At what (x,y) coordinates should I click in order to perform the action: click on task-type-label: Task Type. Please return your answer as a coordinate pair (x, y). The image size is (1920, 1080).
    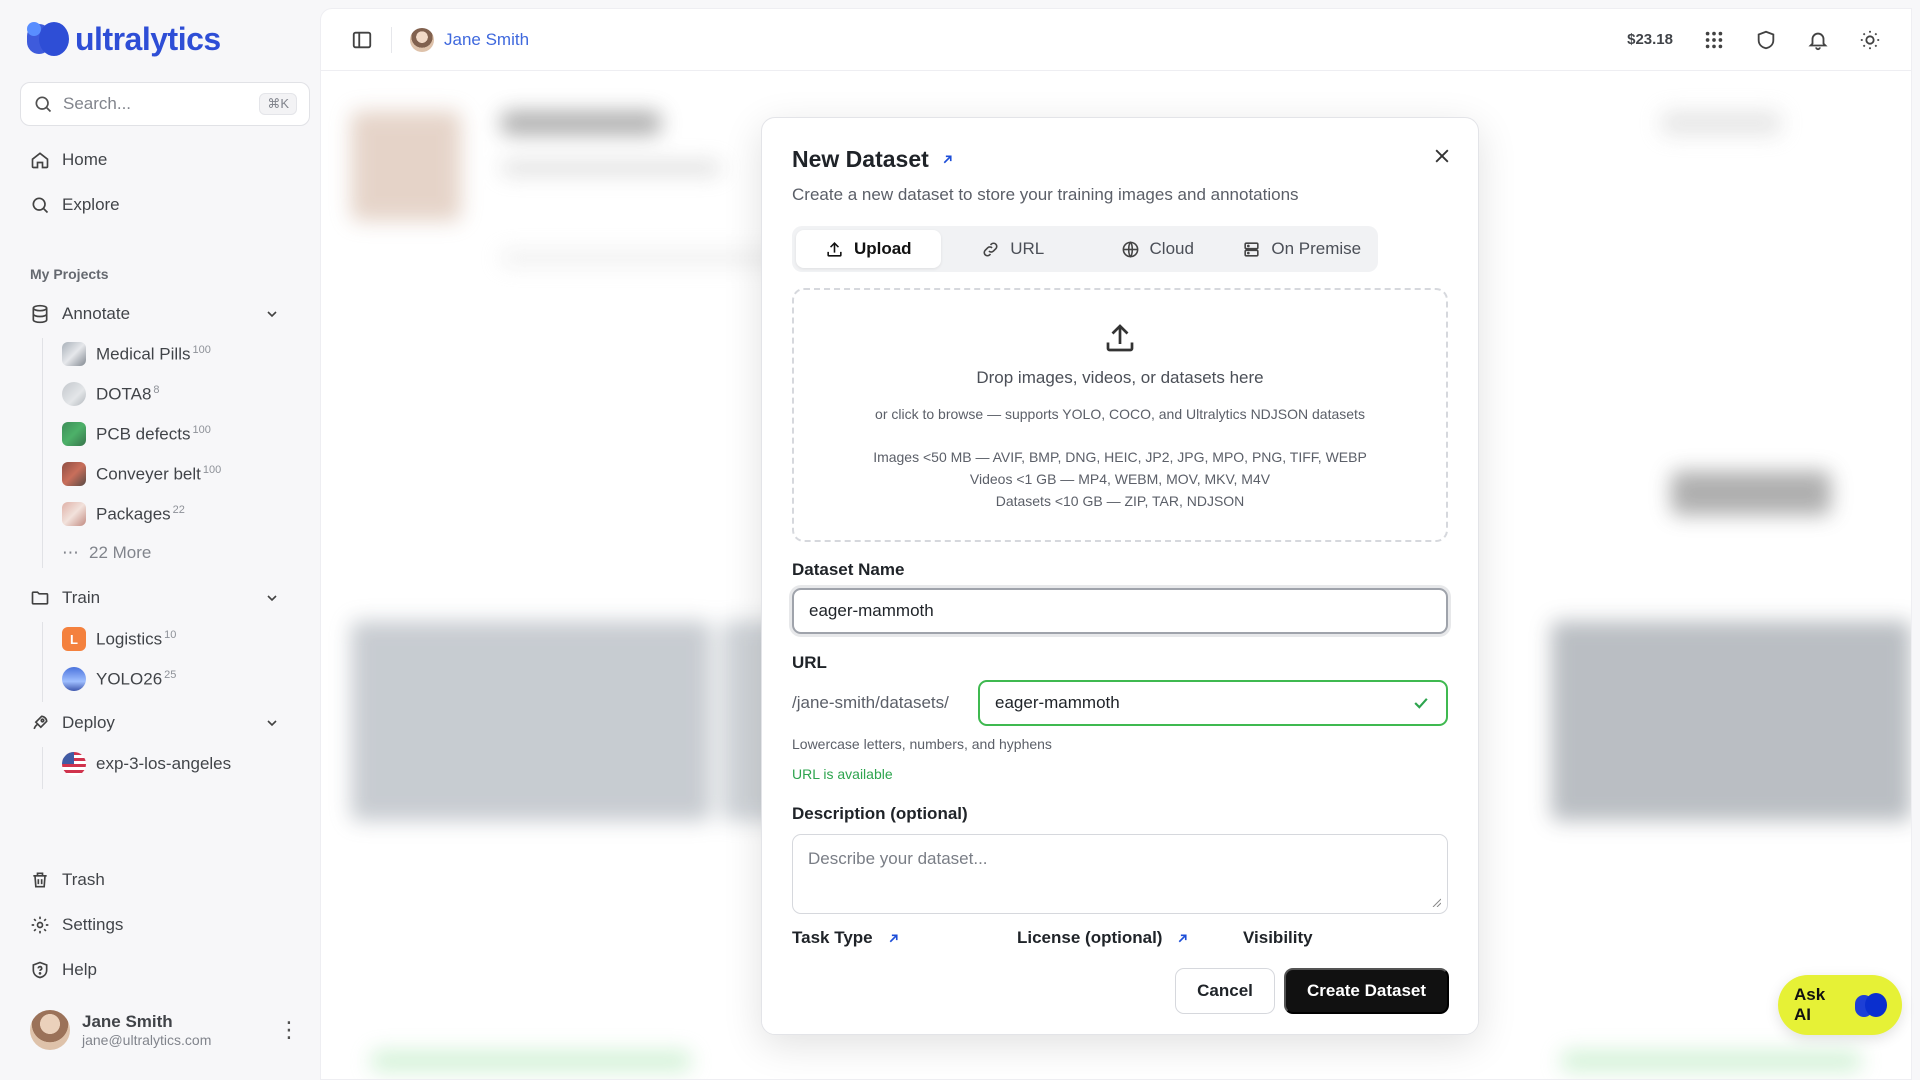
    Looking at the image, I should click on (846, 938).